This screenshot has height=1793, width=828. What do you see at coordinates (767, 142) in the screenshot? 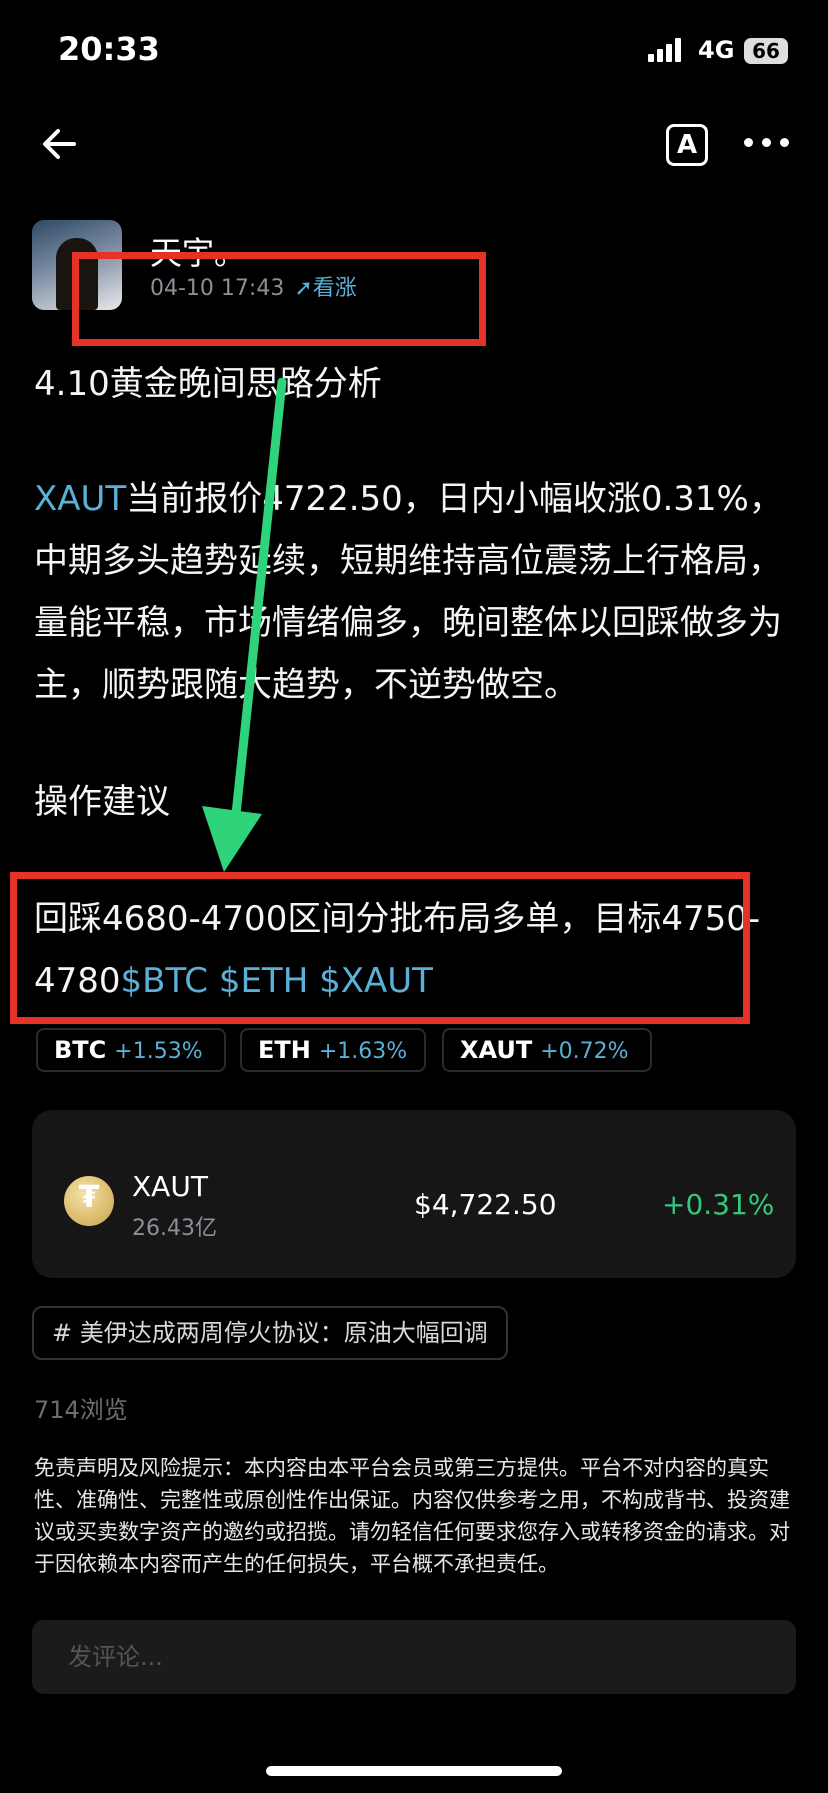
I see `more-icon` at bounding box center [767, 142].